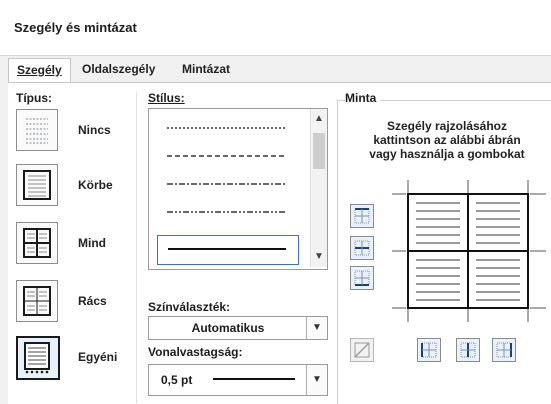 The width and height of the screenshot is (551, 404). Describe the element at coordinates (37, 301) in the screenshot. I see `border-grid-icon` at that location.